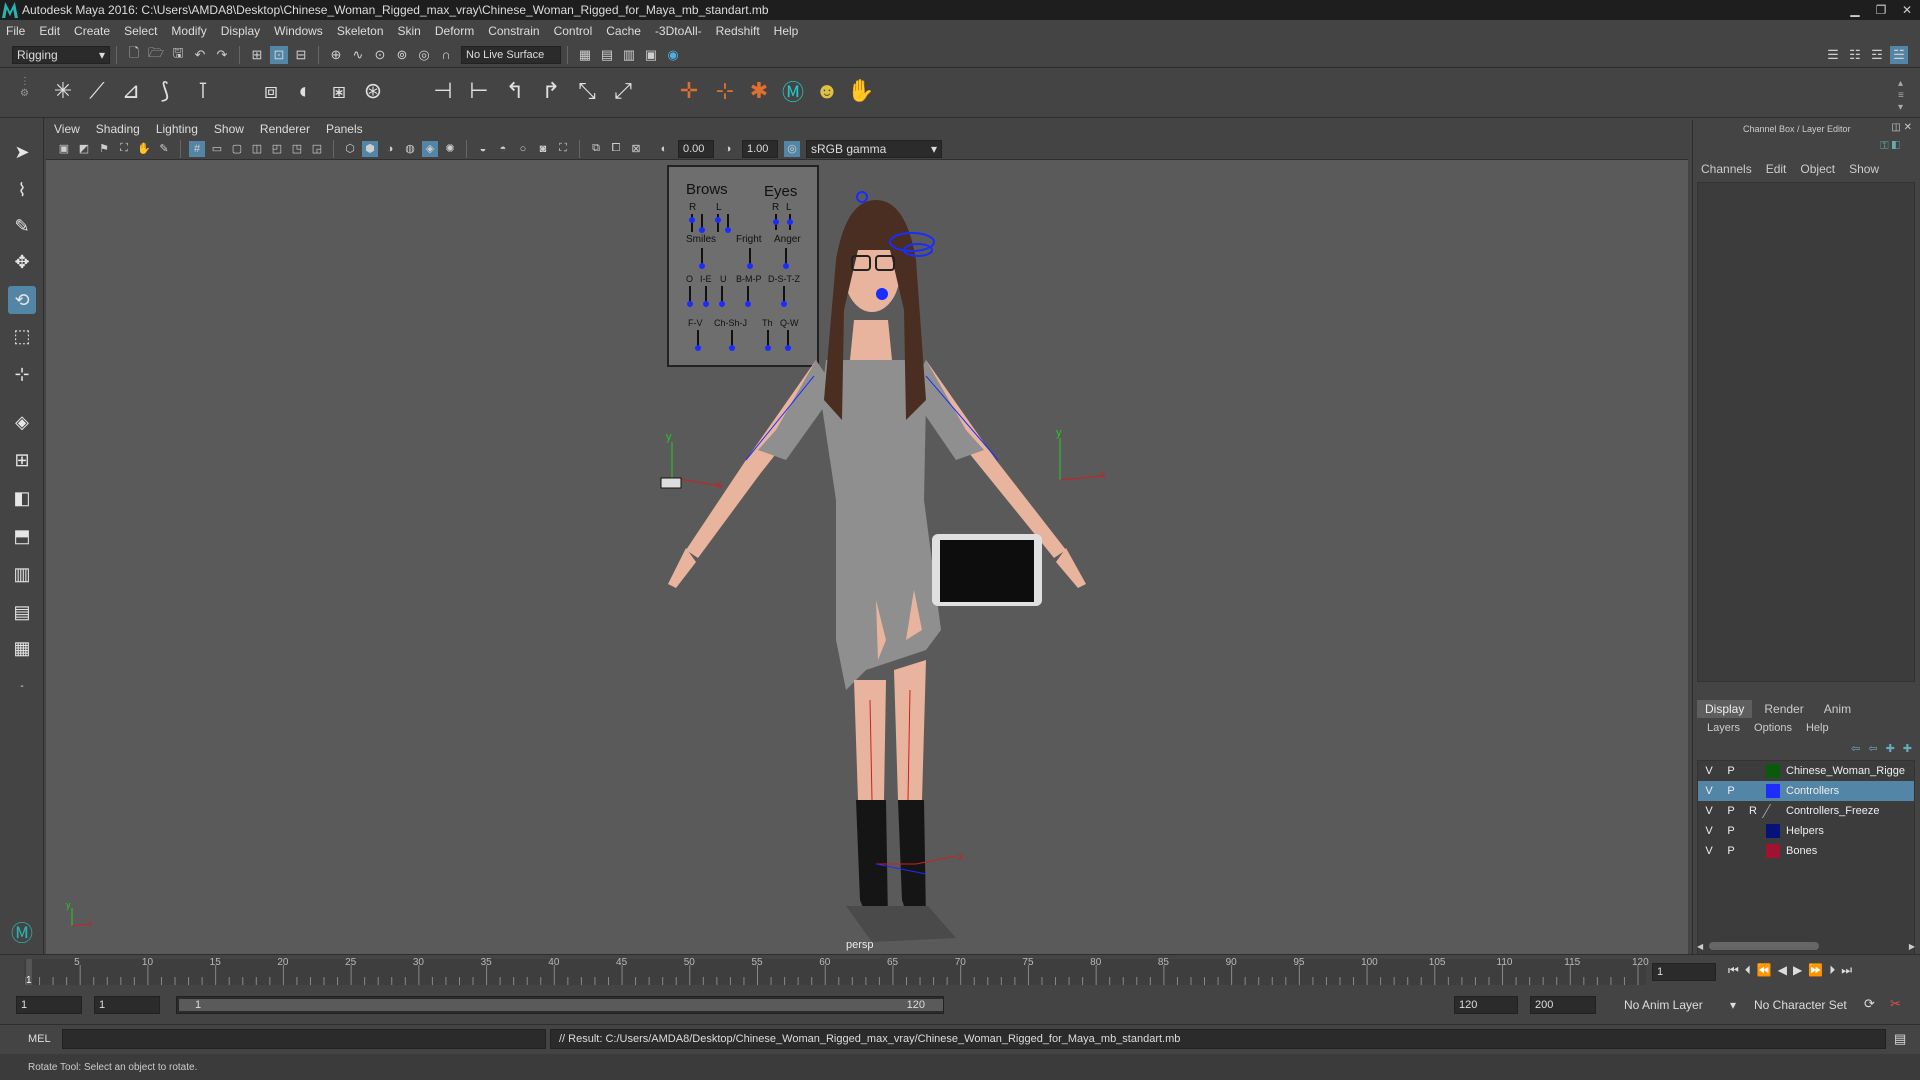  Describe the element at coordinates (373, 91) in the screenshot. I see `cluster-icon: ⊛` at that location.